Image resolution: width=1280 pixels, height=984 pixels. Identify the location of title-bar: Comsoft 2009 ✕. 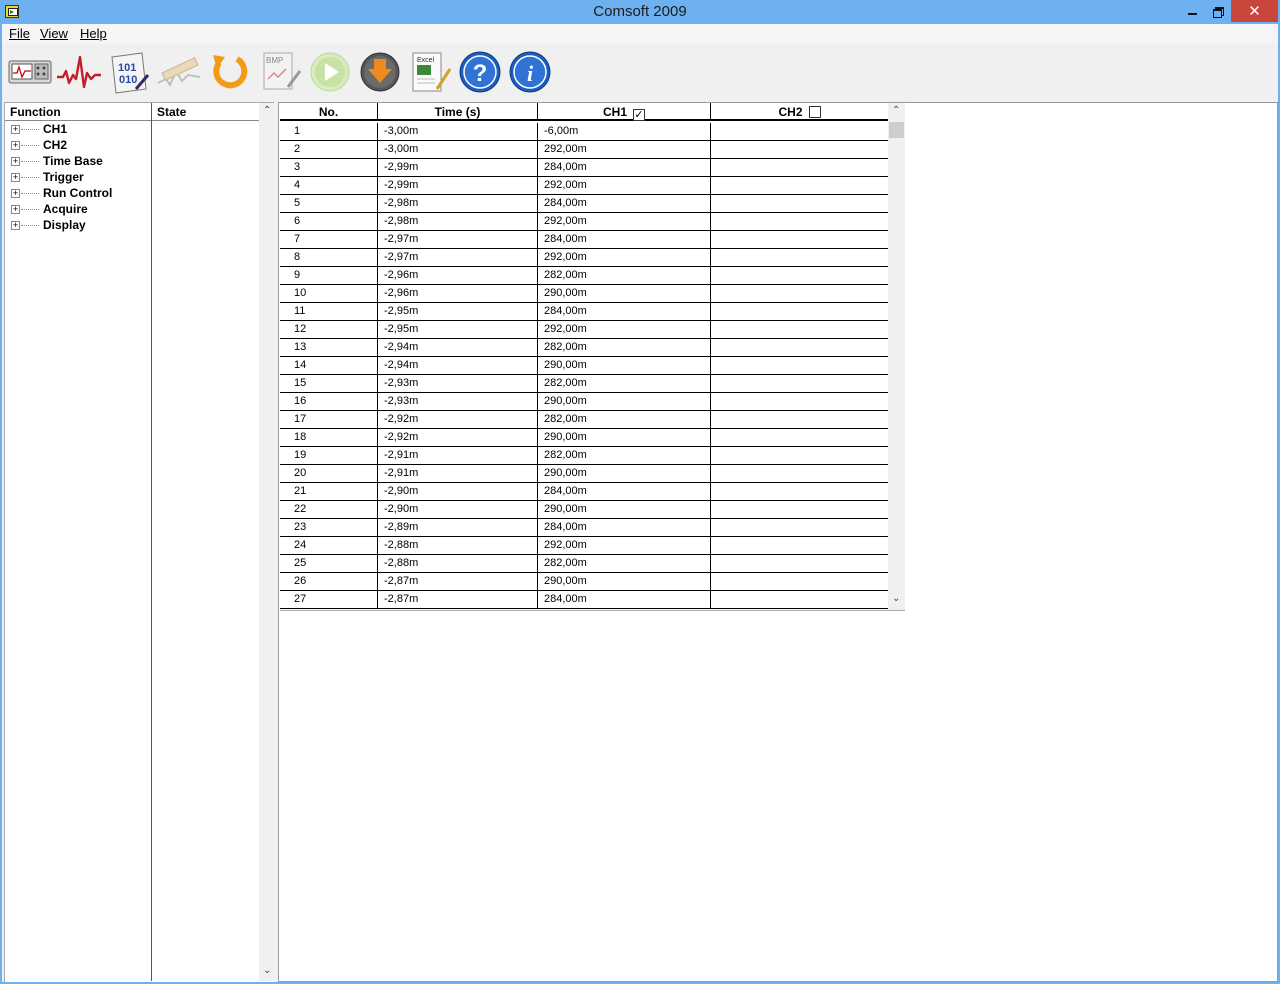
(640, 12).